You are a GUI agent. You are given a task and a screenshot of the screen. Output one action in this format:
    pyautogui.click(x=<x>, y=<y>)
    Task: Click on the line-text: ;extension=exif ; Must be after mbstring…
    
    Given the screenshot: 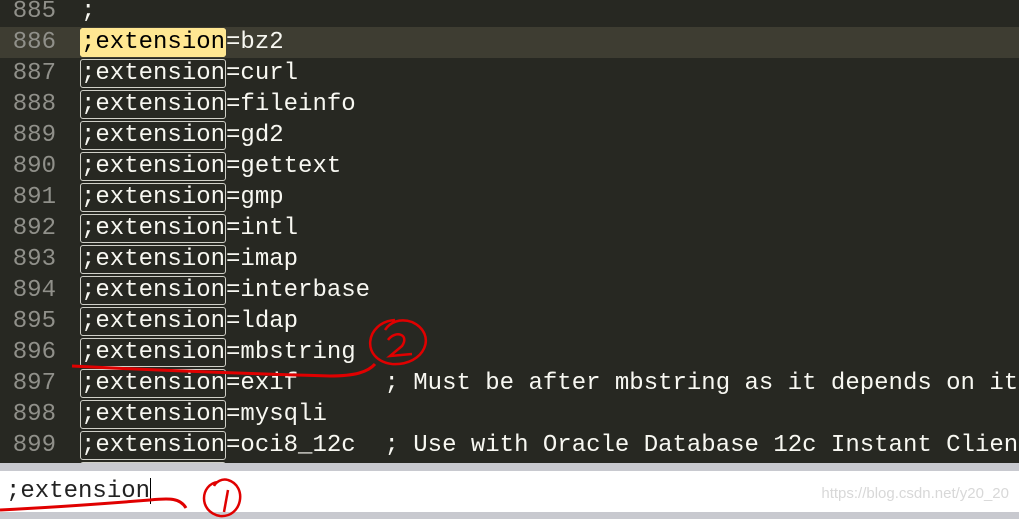 What is the action you would take?
    pyautogui.click(x=549, y=383)
    